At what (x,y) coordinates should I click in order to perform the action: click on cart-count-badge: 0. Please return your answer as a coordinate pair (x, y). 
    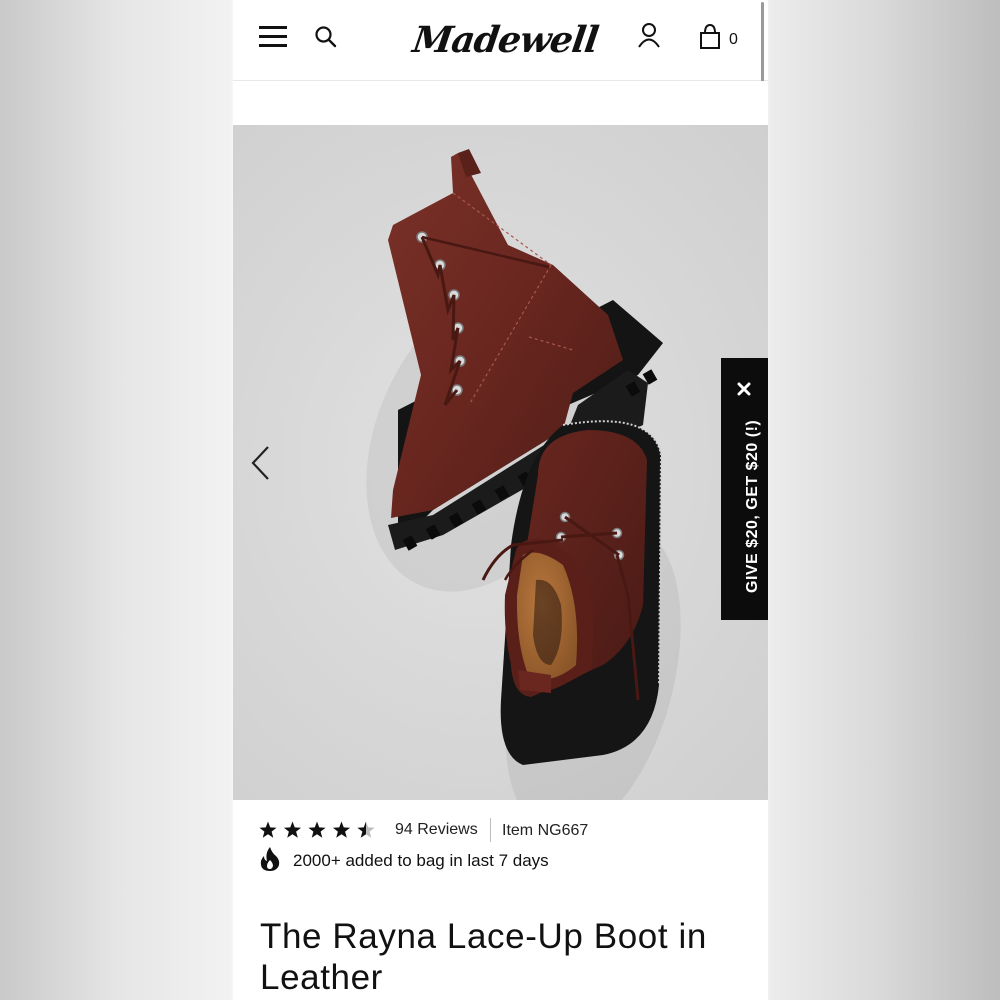
    Looking at the image, I should click on (733, 40).